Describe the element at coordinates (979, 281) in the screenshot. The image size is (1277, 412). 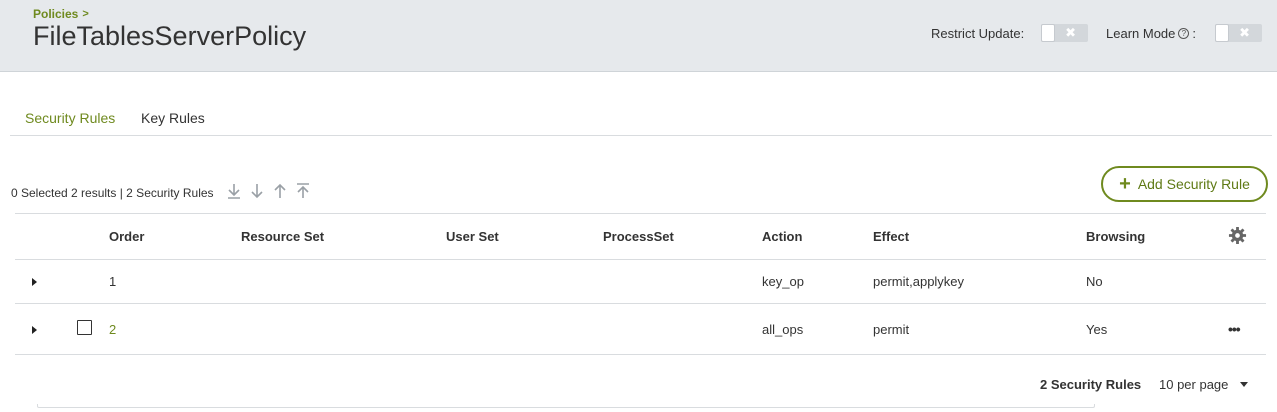
I see `effect-cell: permit,applykey` at that location.